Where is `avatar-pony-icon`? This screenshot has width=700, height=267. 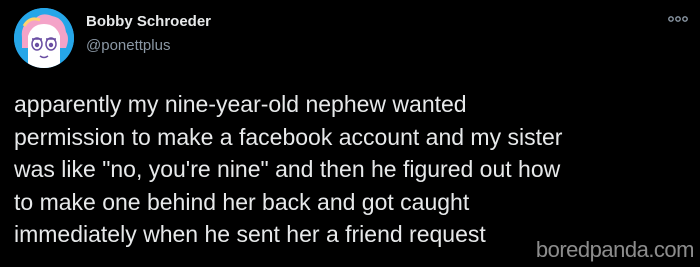 avatar-pony-icon is located at coordinates (44, 38).